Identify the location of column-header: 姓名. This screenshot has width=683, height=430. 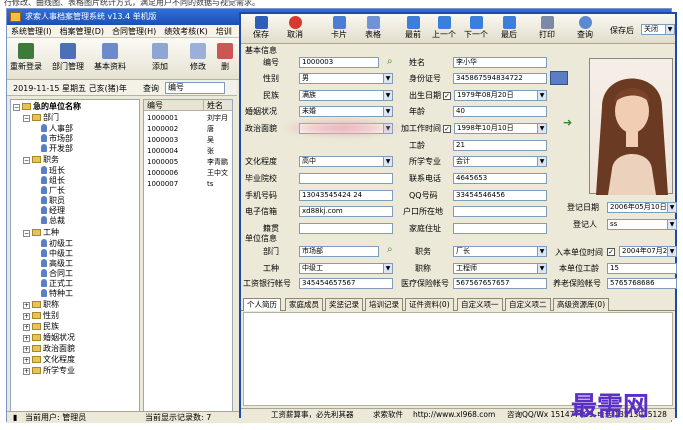
(218, 105).